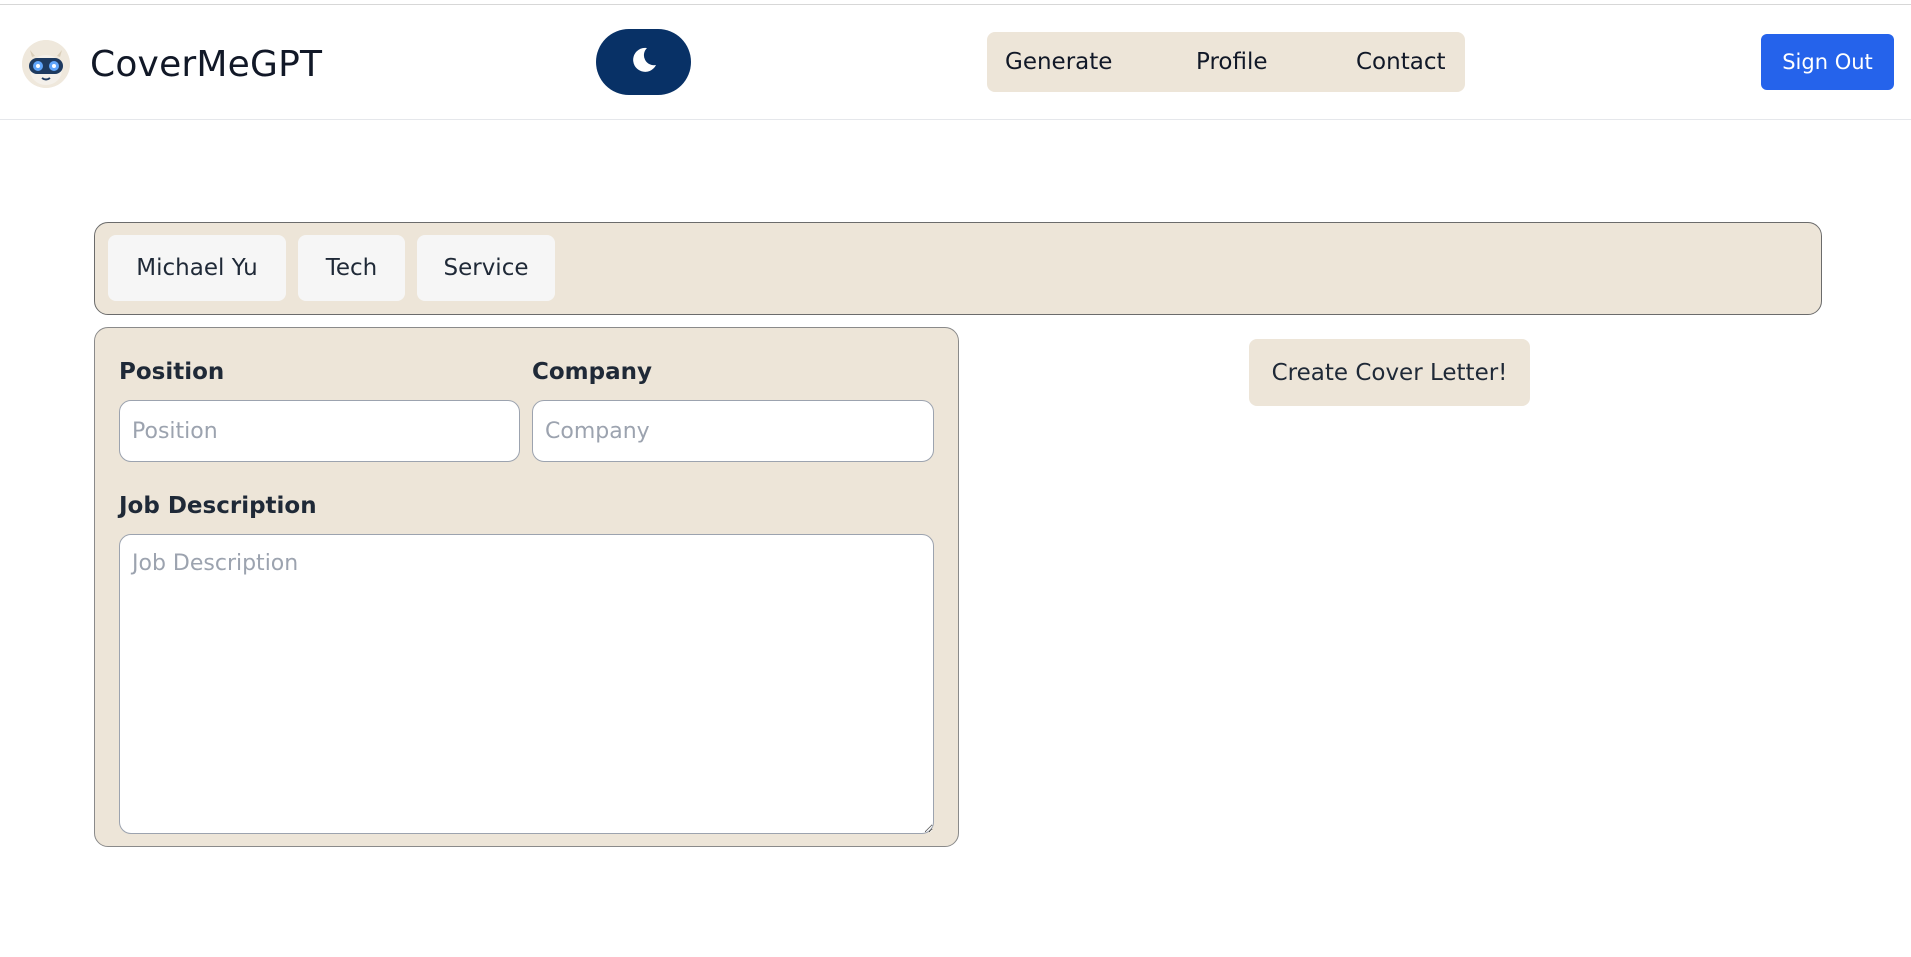  I want to click on create-cover-letter-button: Create Cover Letter!, so click(1389, 372).